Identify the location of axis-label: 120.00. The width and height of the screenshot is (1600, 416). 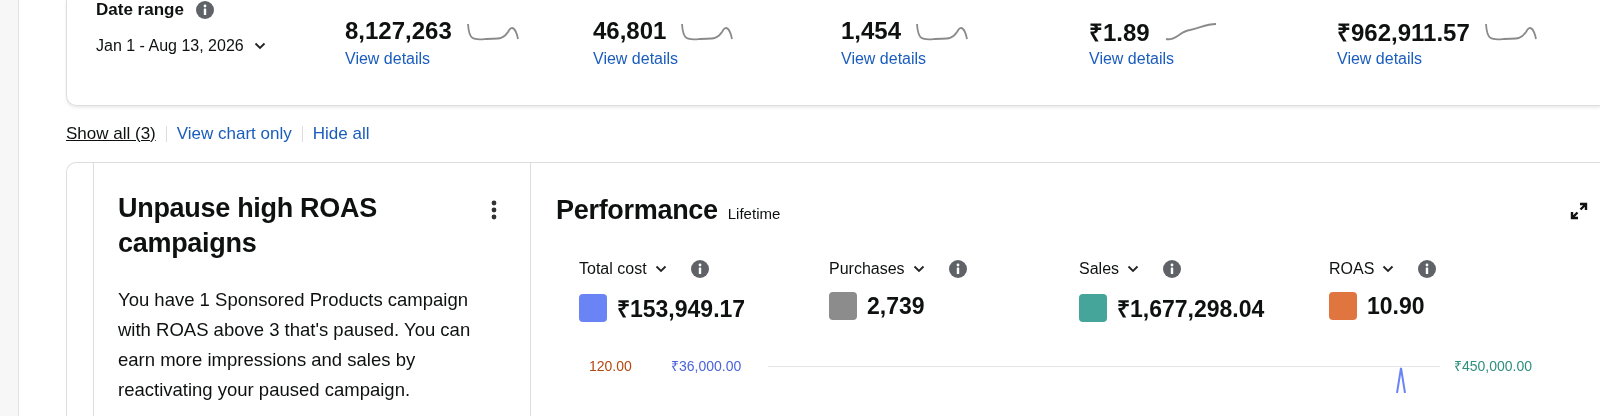
(611, 366).